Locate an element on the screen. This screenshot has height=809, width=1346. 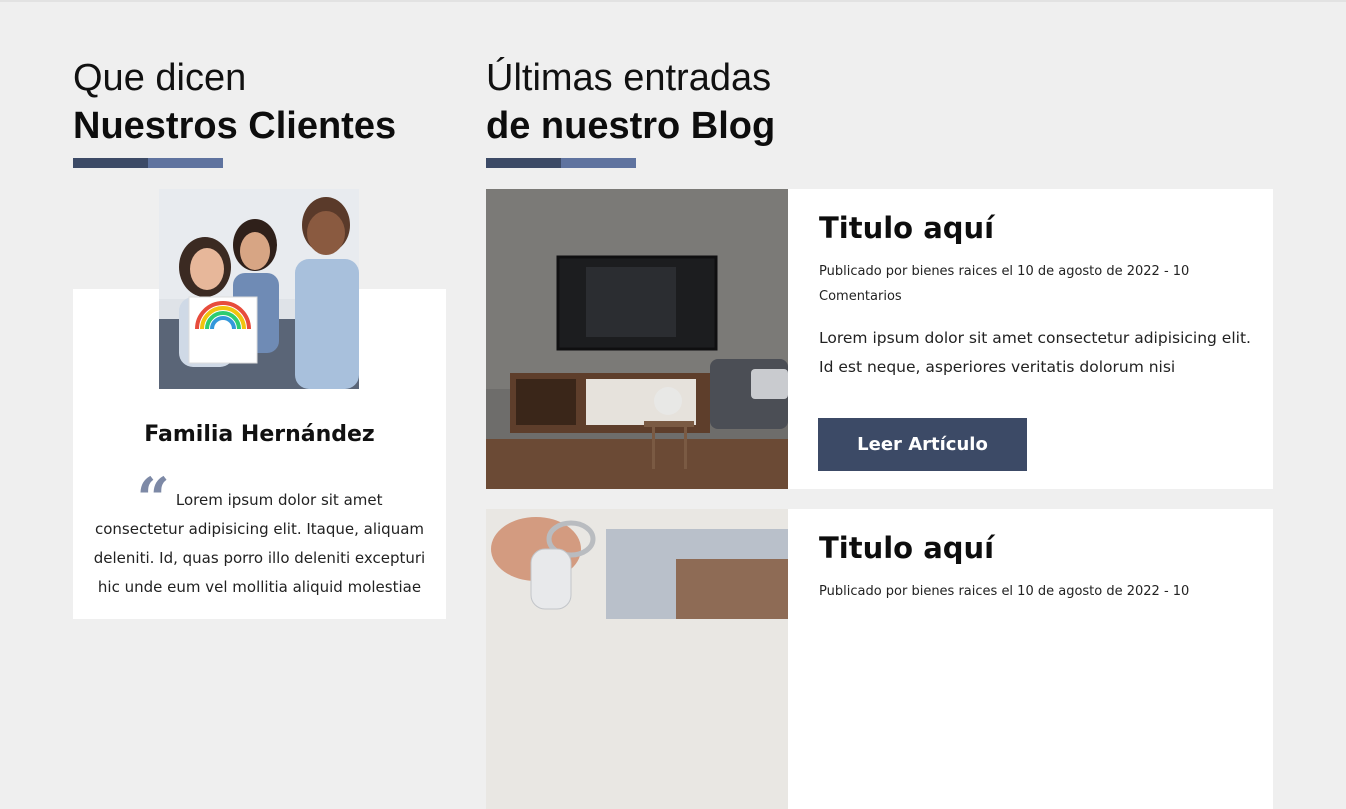
blog-heading-underline is located at coordinates (561, 163).